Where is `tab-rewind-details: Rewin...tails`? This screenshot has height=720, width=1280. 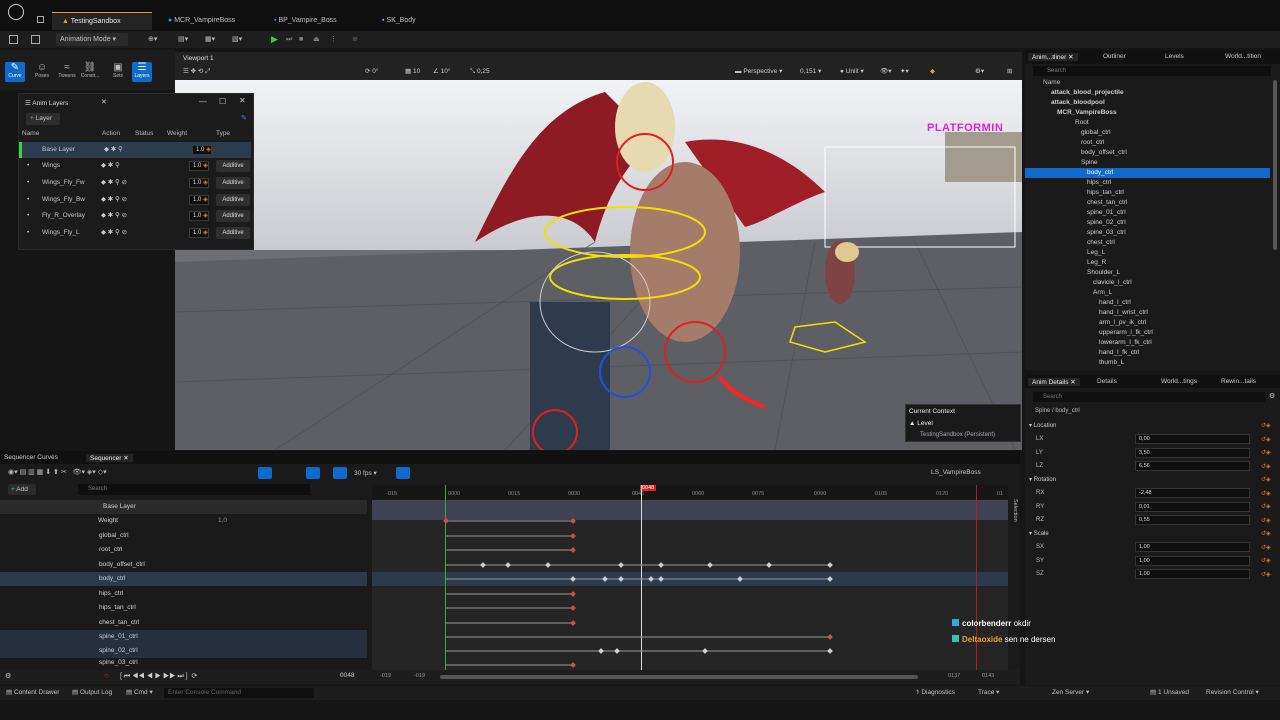
tab-rewind-details: Rewin...tails is located at coordinates (1238, 381).